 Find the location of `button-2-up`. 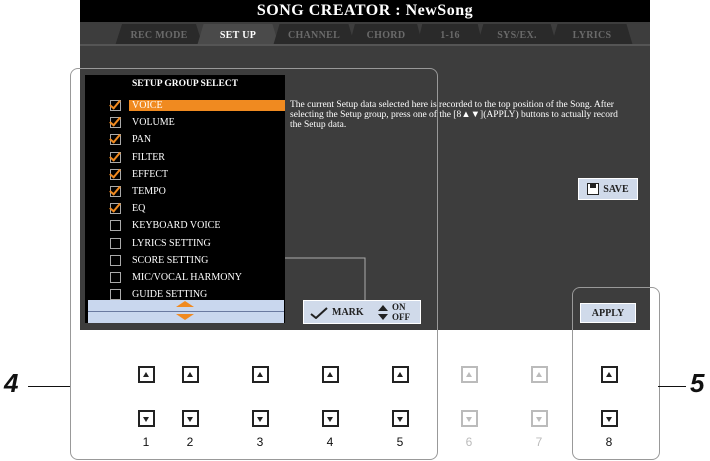

button-2-up is located at coordinates (190, 374).